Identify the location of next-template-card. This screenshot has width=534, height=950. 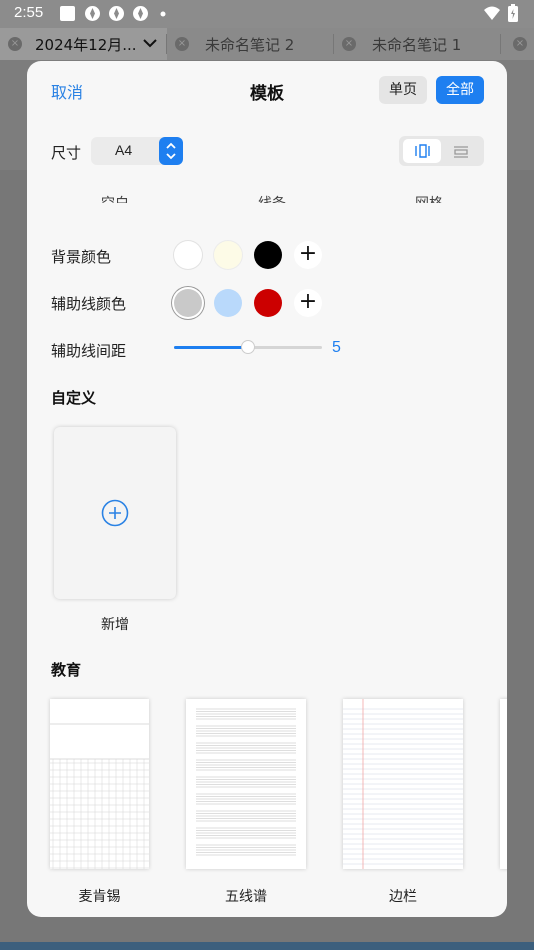
(503, 784).